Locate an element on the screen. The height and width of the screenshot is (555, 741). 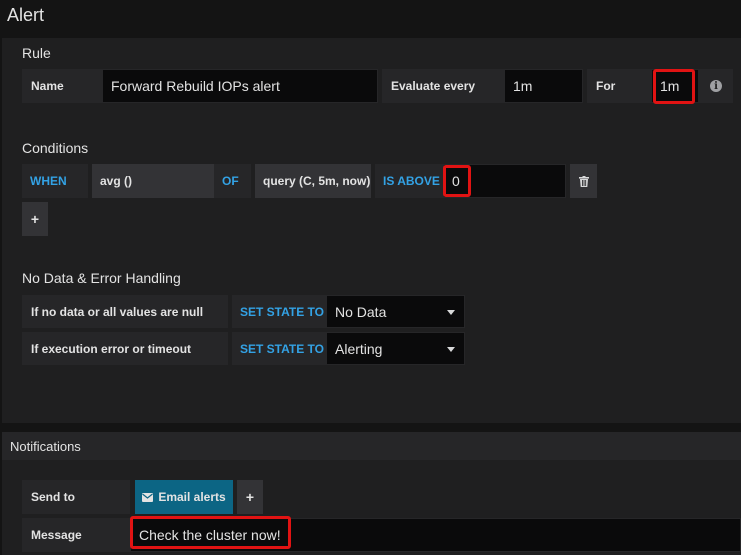
no-data-section-title: No Data & Error Handling is located at coordinates (101, 278).